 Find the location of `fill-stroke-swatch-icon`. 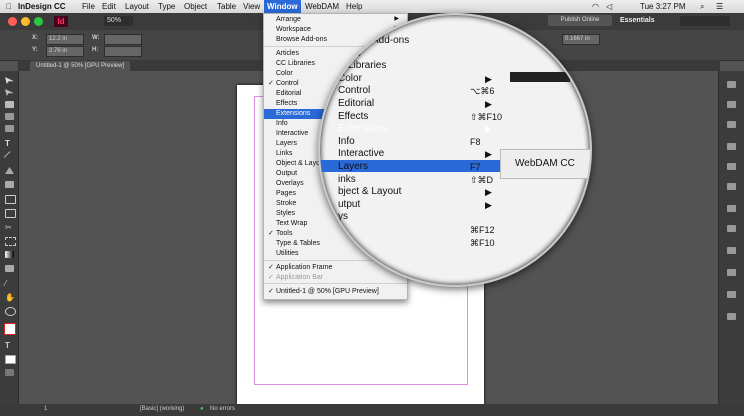

fill-stroke-swatch-icon is located at coordinates (10, 329).